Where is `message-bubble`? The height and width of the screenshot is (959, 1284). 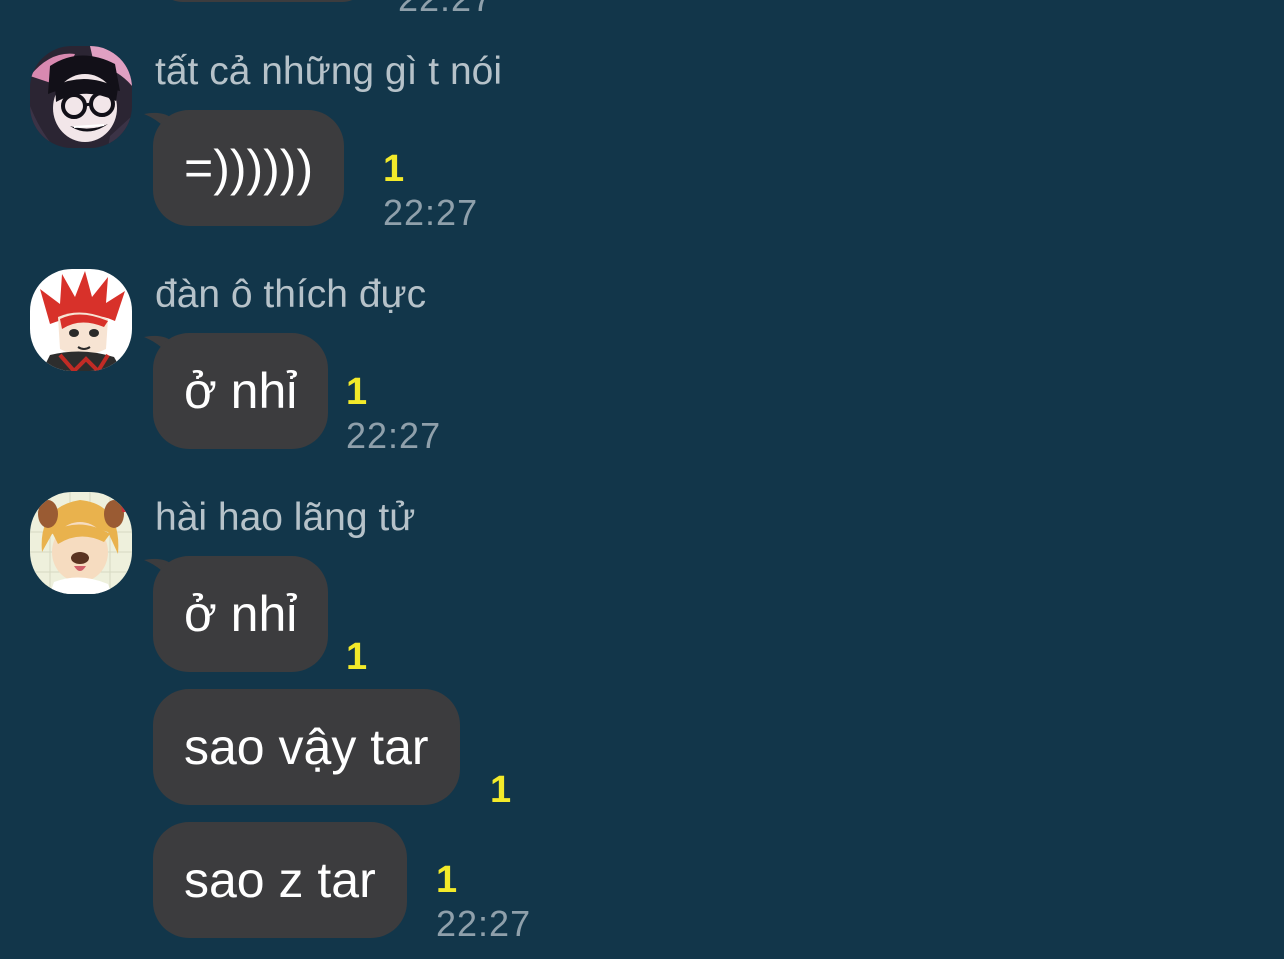 message-bubble is located at coordinates (262, 1).